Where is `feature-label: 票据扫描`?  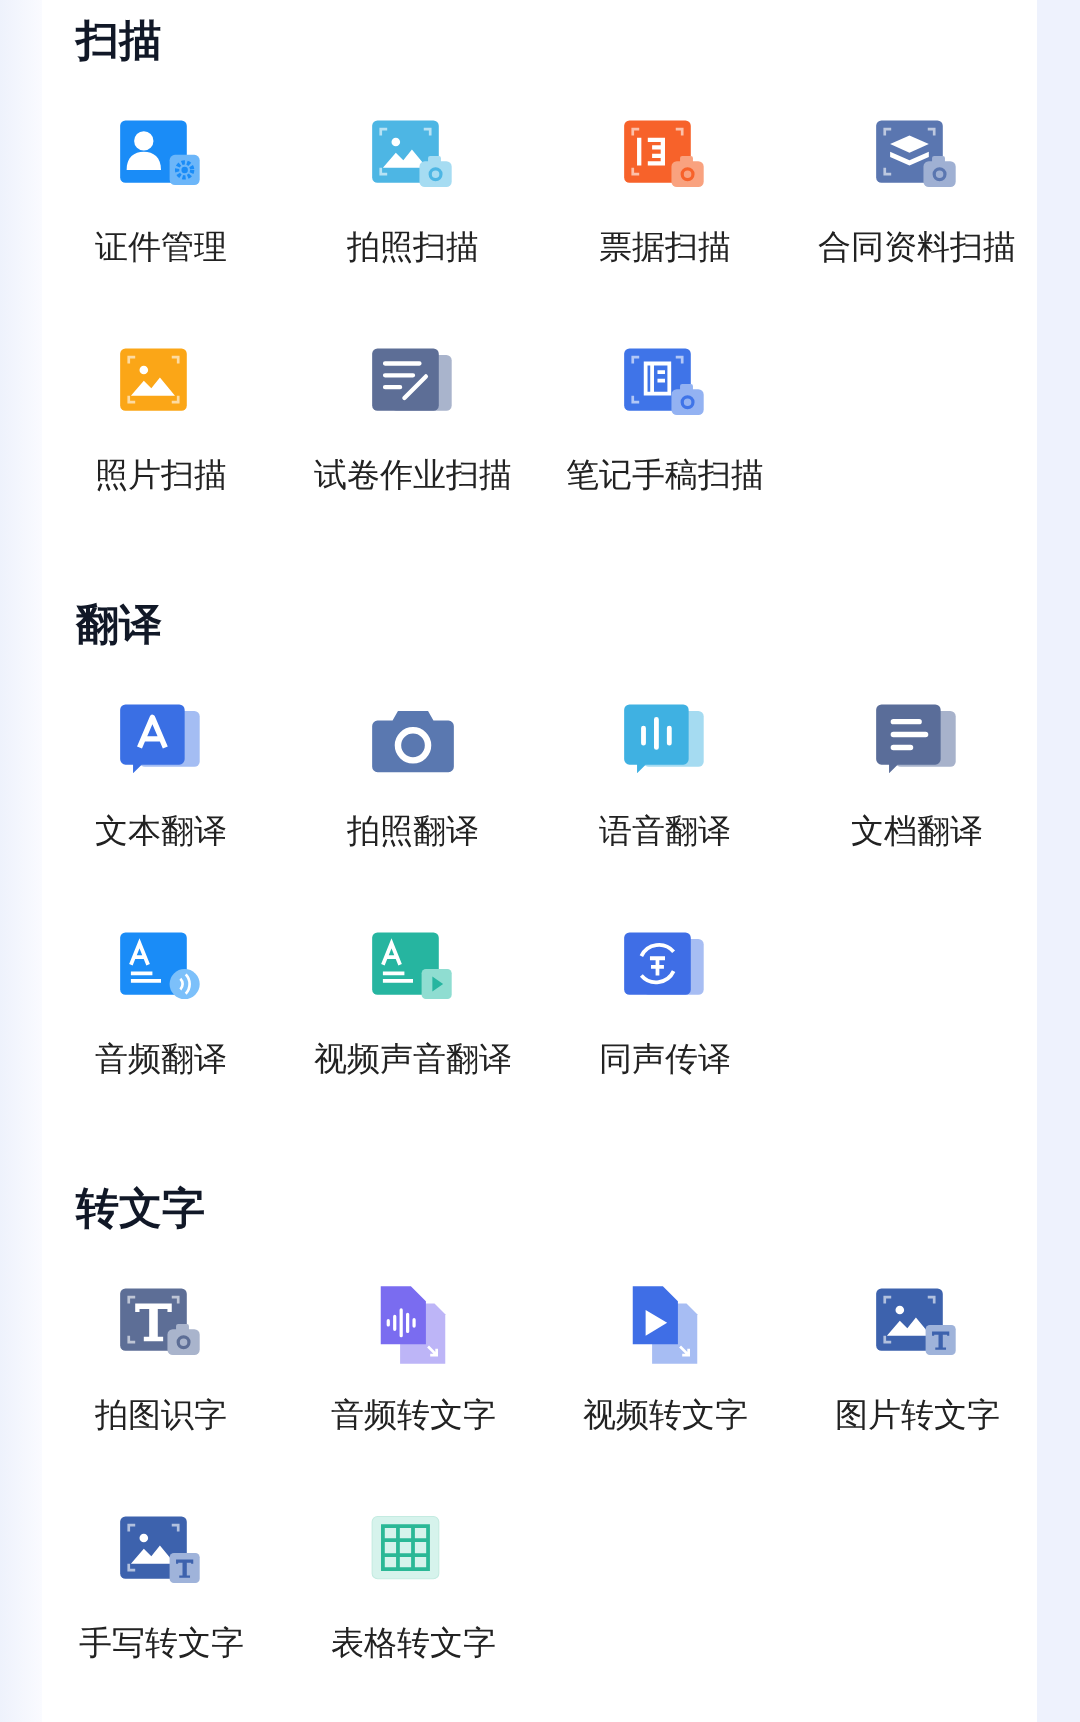 feature-label: 票据扫描 is located at coordinates (665, 247).